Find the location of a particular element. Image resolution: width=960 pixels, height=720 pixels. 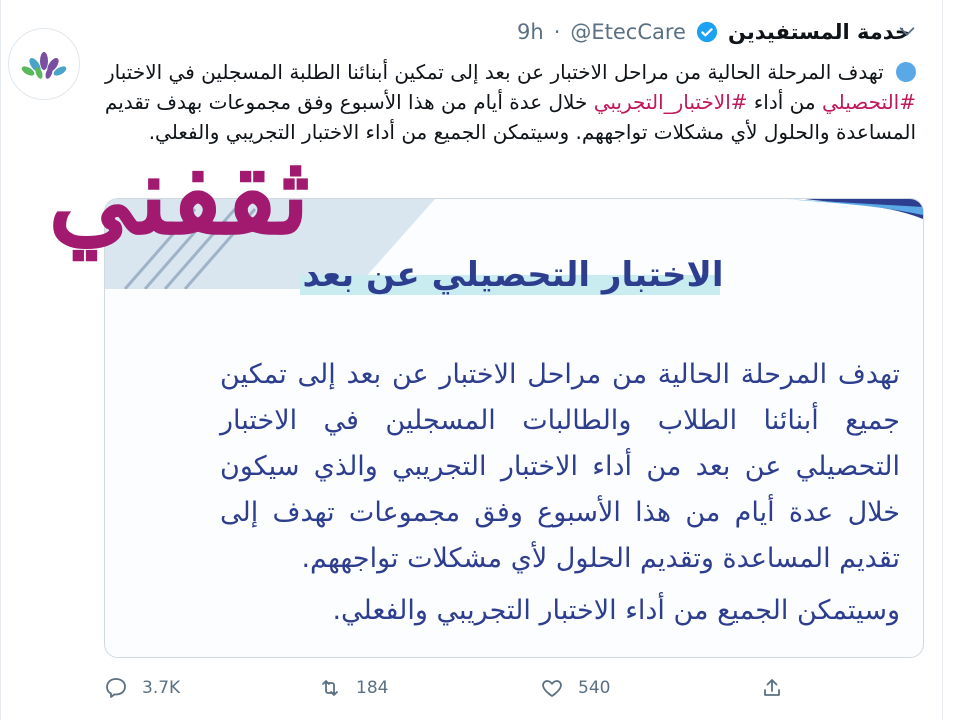

retweet-count: 184 is located at coordinates (372, 688).